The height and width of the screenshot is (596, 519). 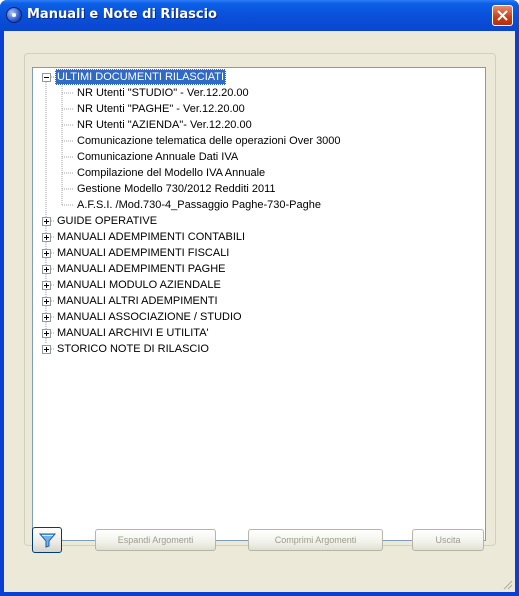 I want to click on tree-node-root: MANUALI MODULO AZIENDALE, so click(x=139, y=285).